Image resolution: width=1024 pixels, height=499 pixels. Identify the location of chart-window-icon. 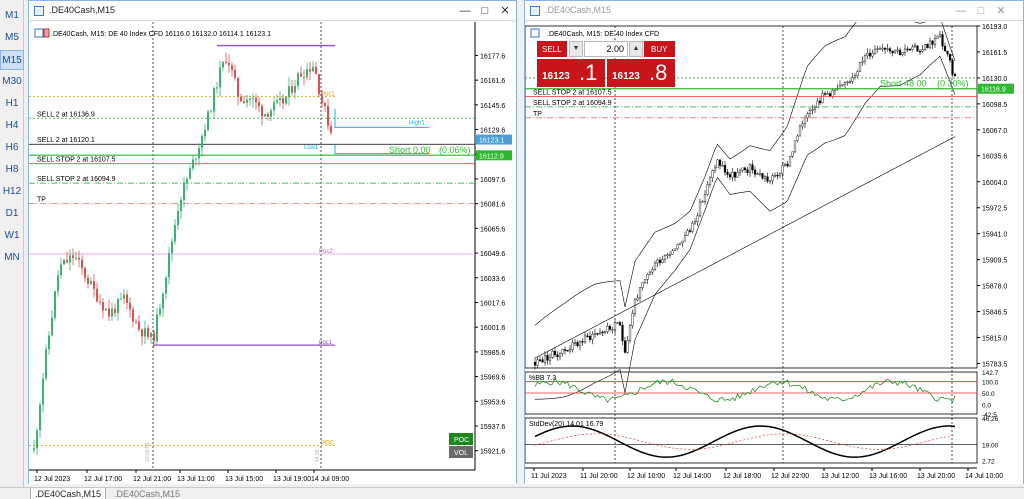
(535, 11).